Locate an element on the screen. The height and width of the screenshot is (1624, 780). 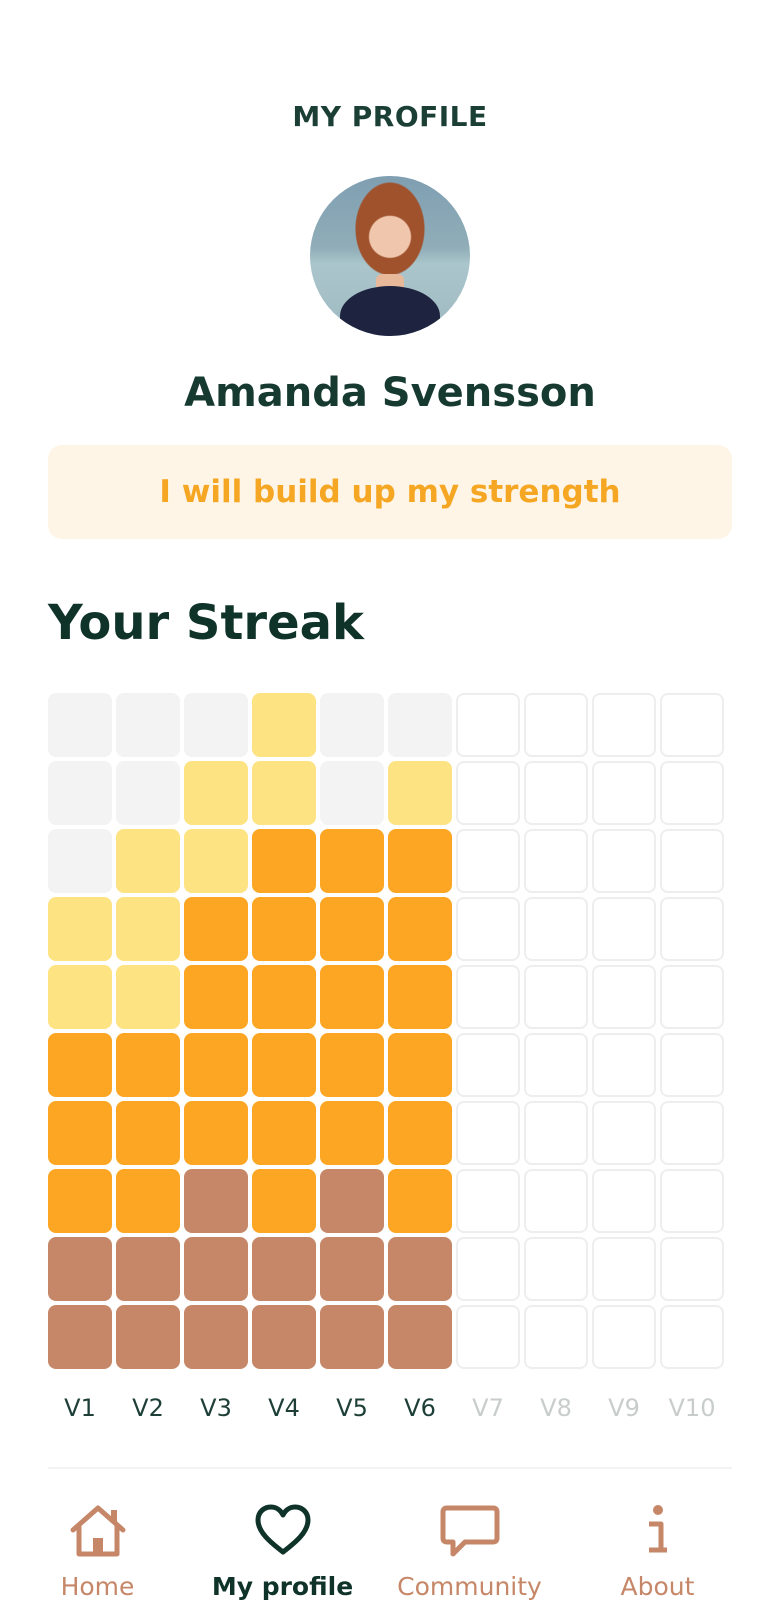
avatar is located at coordinates (390, 256).